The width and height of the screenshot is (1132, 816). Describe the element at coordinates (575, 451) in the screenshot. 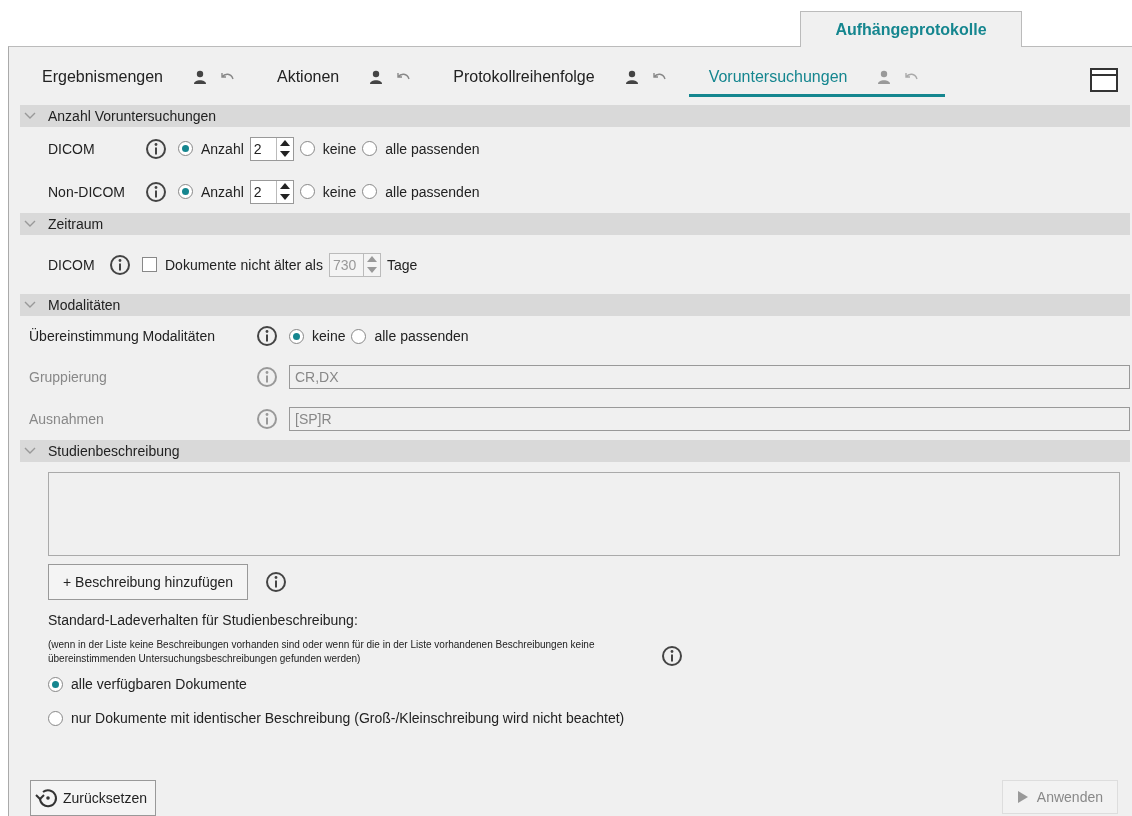

I see `section-header: Studienbeschreibung` at that location.